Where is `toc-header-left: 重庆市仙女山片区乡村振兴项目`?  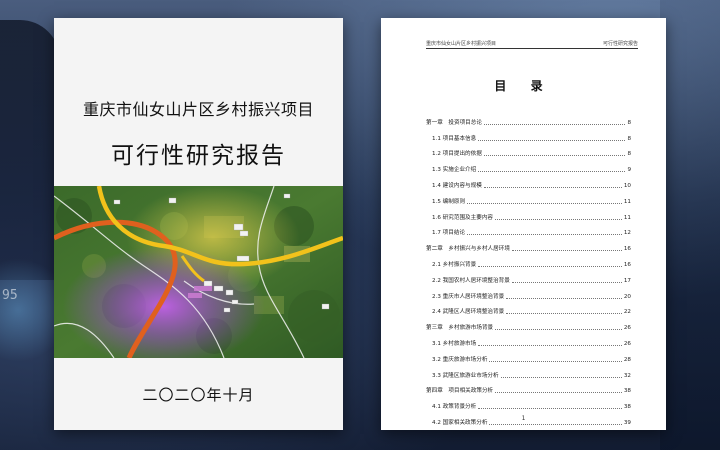
toc-header-left: 重庆市仙女山片区乡村振兴项目 is located at coordinates (461, 44).